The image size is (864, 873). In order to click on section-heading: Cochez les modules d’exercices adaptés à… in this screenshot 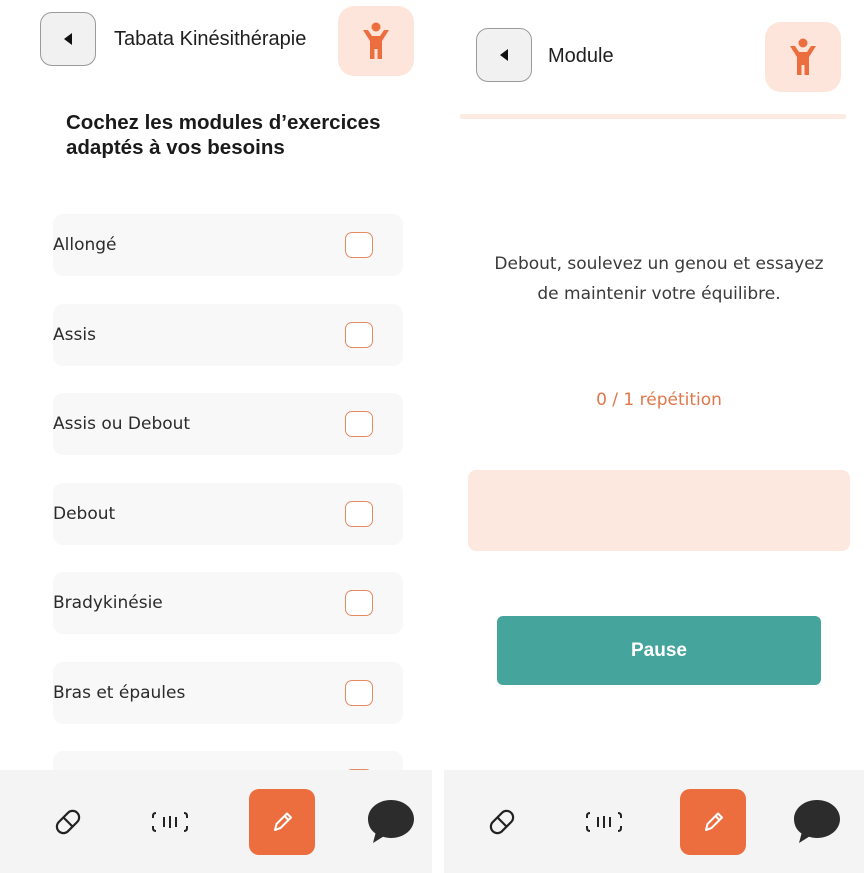, I will do `click(223, 135)`.